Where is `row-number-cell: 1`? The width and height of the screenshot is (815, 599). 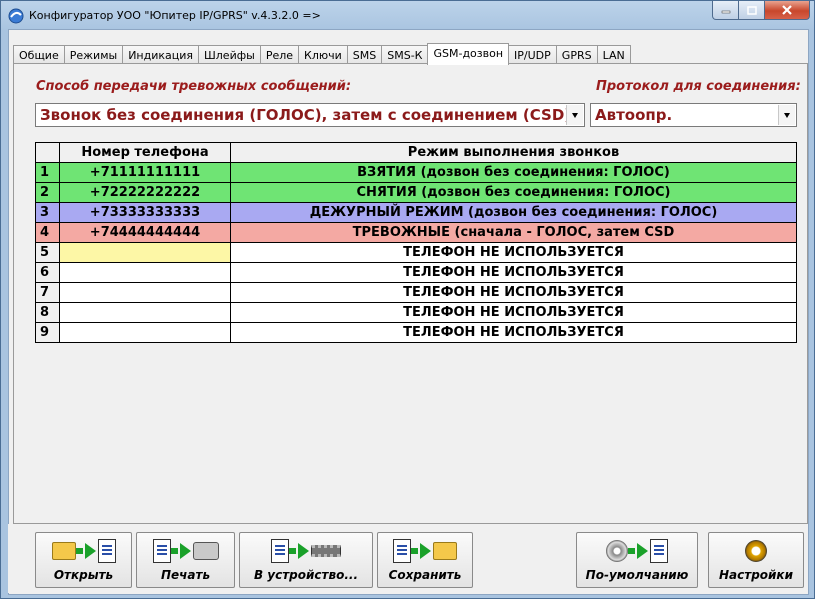
row-number-cell: 1 is located at coordinates (47, 172).